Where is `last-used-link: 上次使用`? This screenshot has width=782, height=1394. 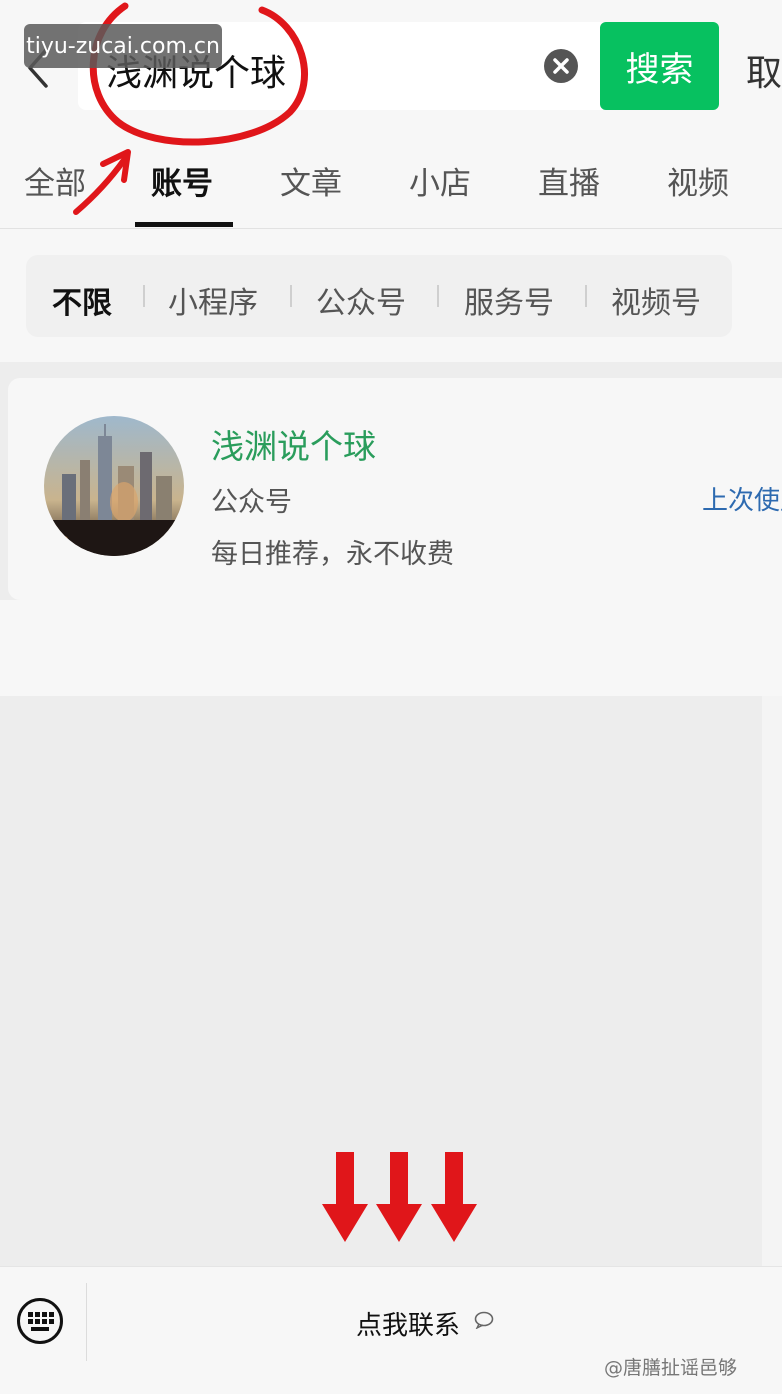 last-used-link: 上次使用 is located at coordinates (742, 498).